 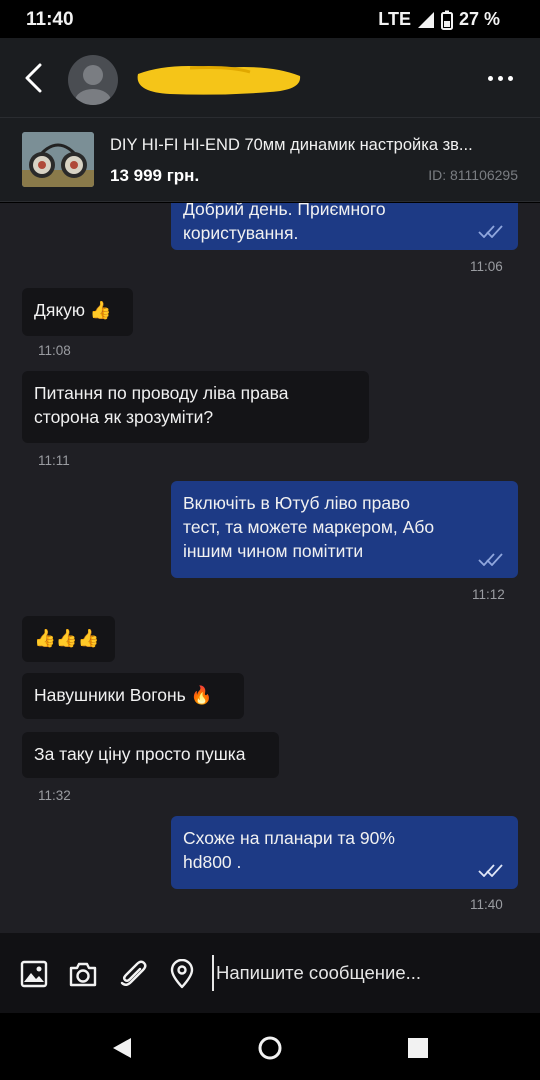 I want to click on message-text: 👍👍👍, so click(x=67, y=638).